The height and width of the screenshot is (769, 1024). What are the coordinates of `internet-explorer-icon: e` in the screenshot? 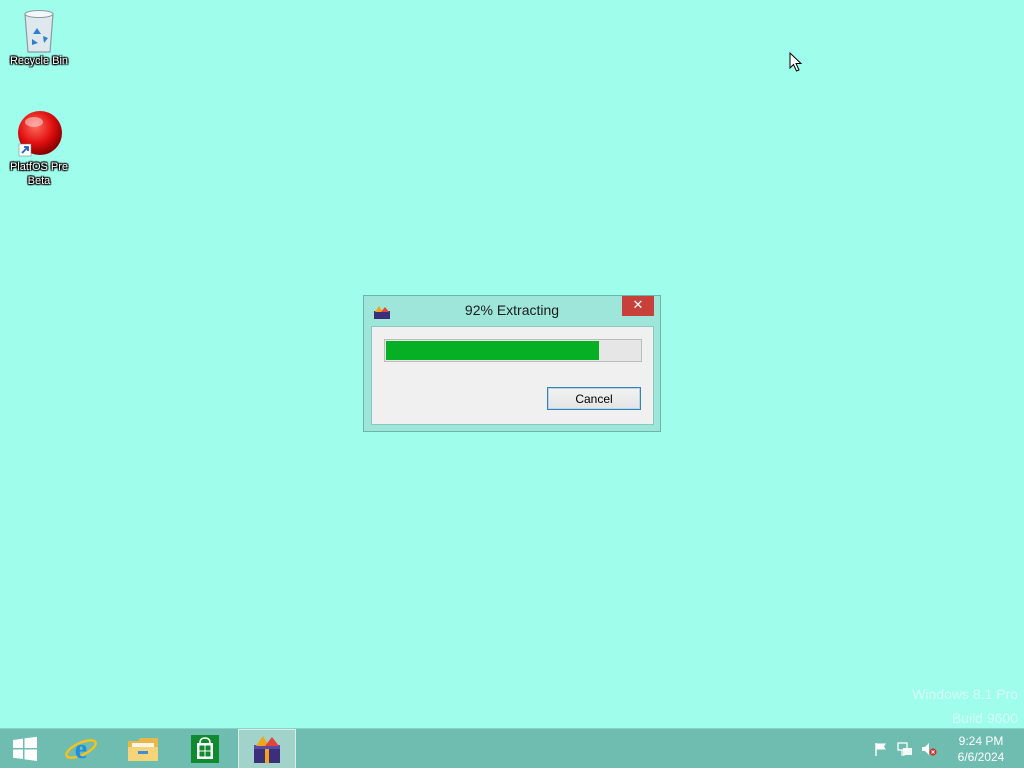 It's located at (81, 749).